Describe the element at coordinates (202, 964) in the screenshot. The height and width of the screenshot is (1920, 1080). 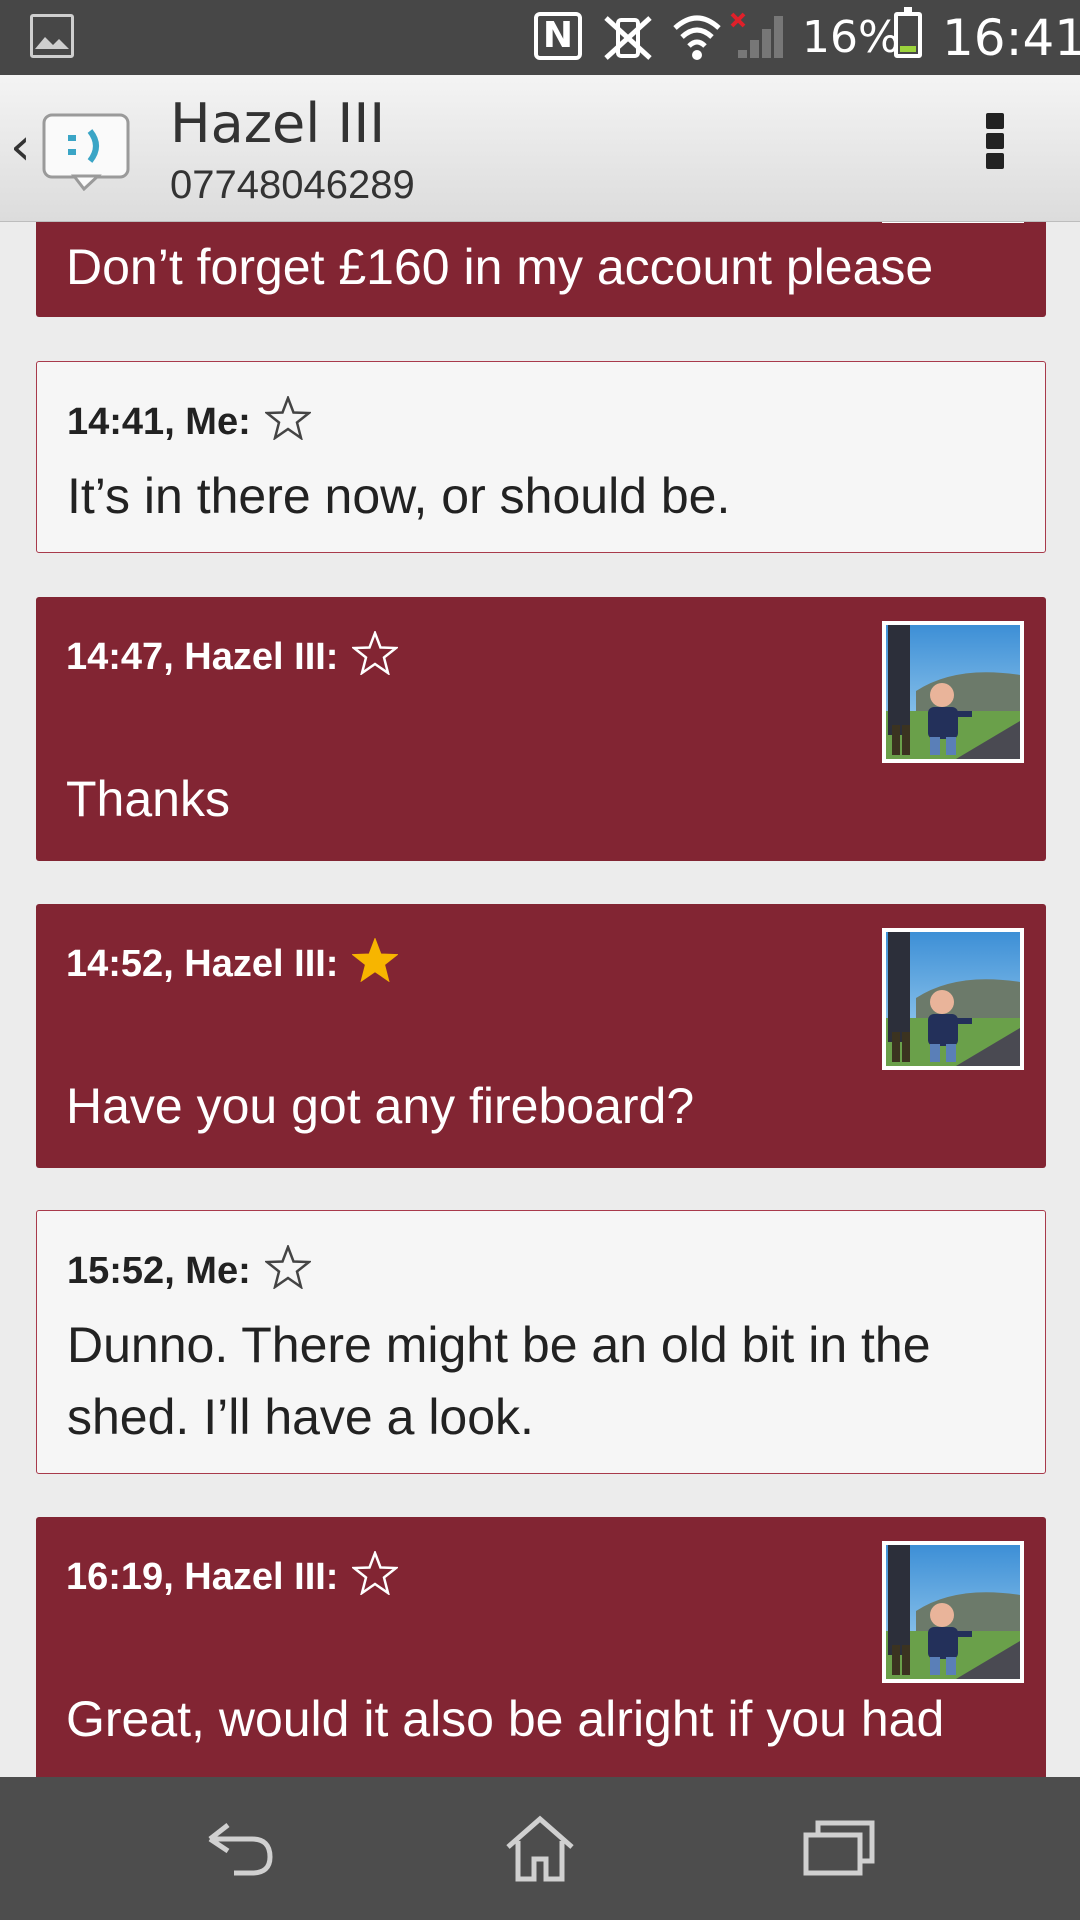
I see `message-time-sender: 14:52, Hazel III:` at that location.